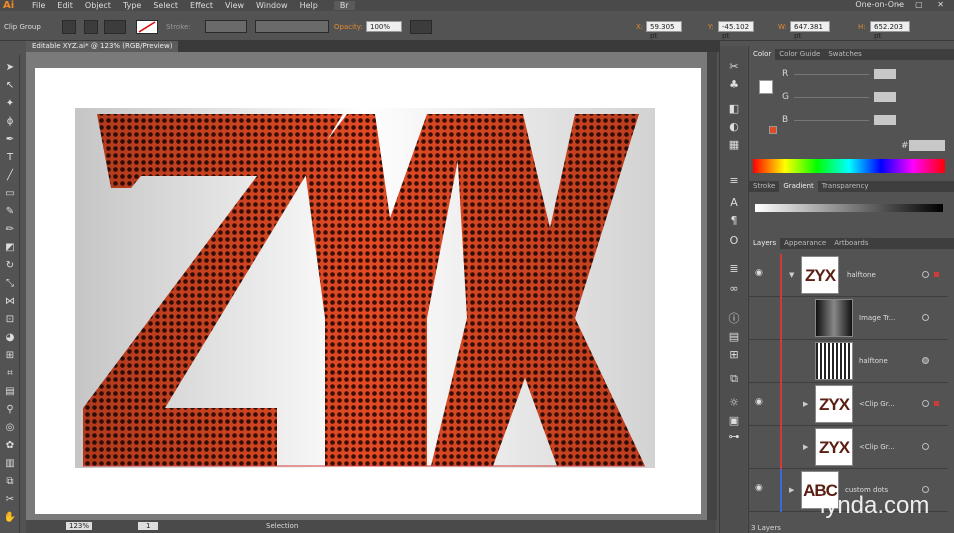 The image size is (954, 533). What do you see at coordinates (923, 4) in the screenshot?
I see `window-controls: – ▢ ✕` at bounding box center [923, 4].